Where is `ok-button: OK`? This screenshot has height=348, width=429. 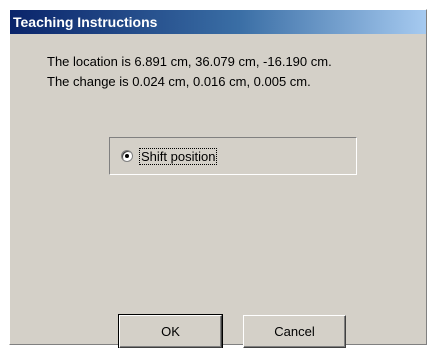 ok-button: OK is located at coordinates (170, 331).